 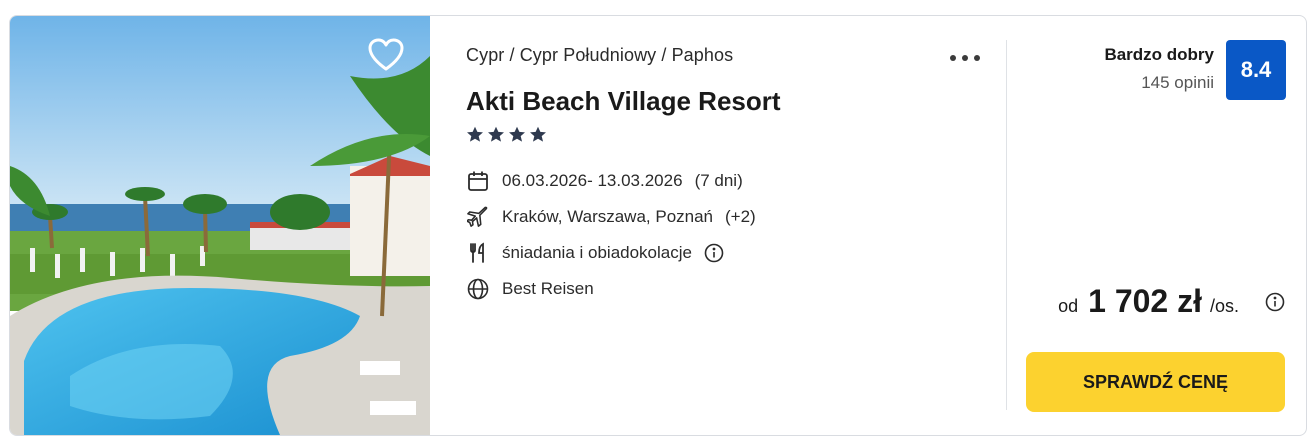 I want to click on more-options-icon, so click(x=965, y=57).